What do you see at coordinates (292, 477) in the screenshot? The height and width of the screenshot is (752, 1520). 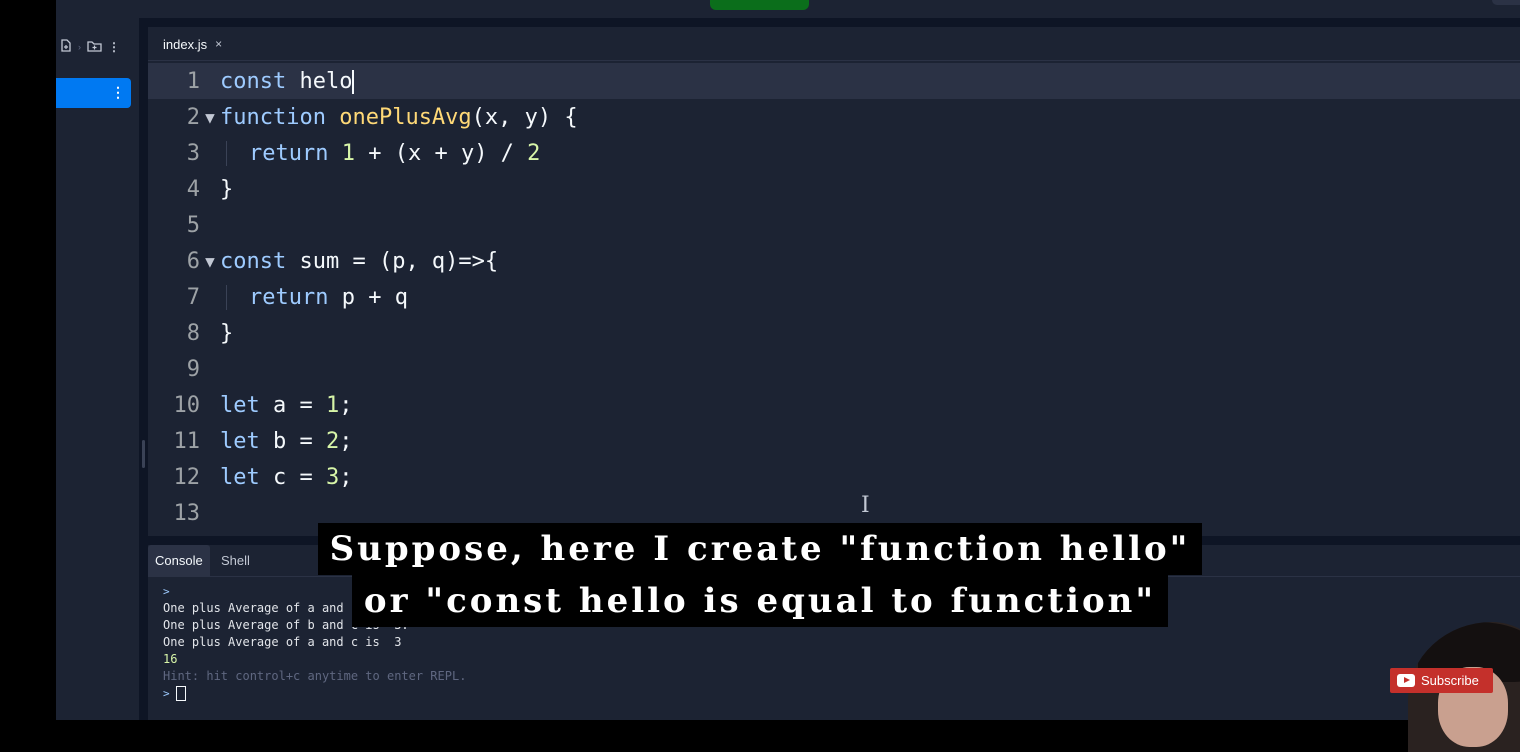 I see `code-token: c =` at bounding box center [292, 477].